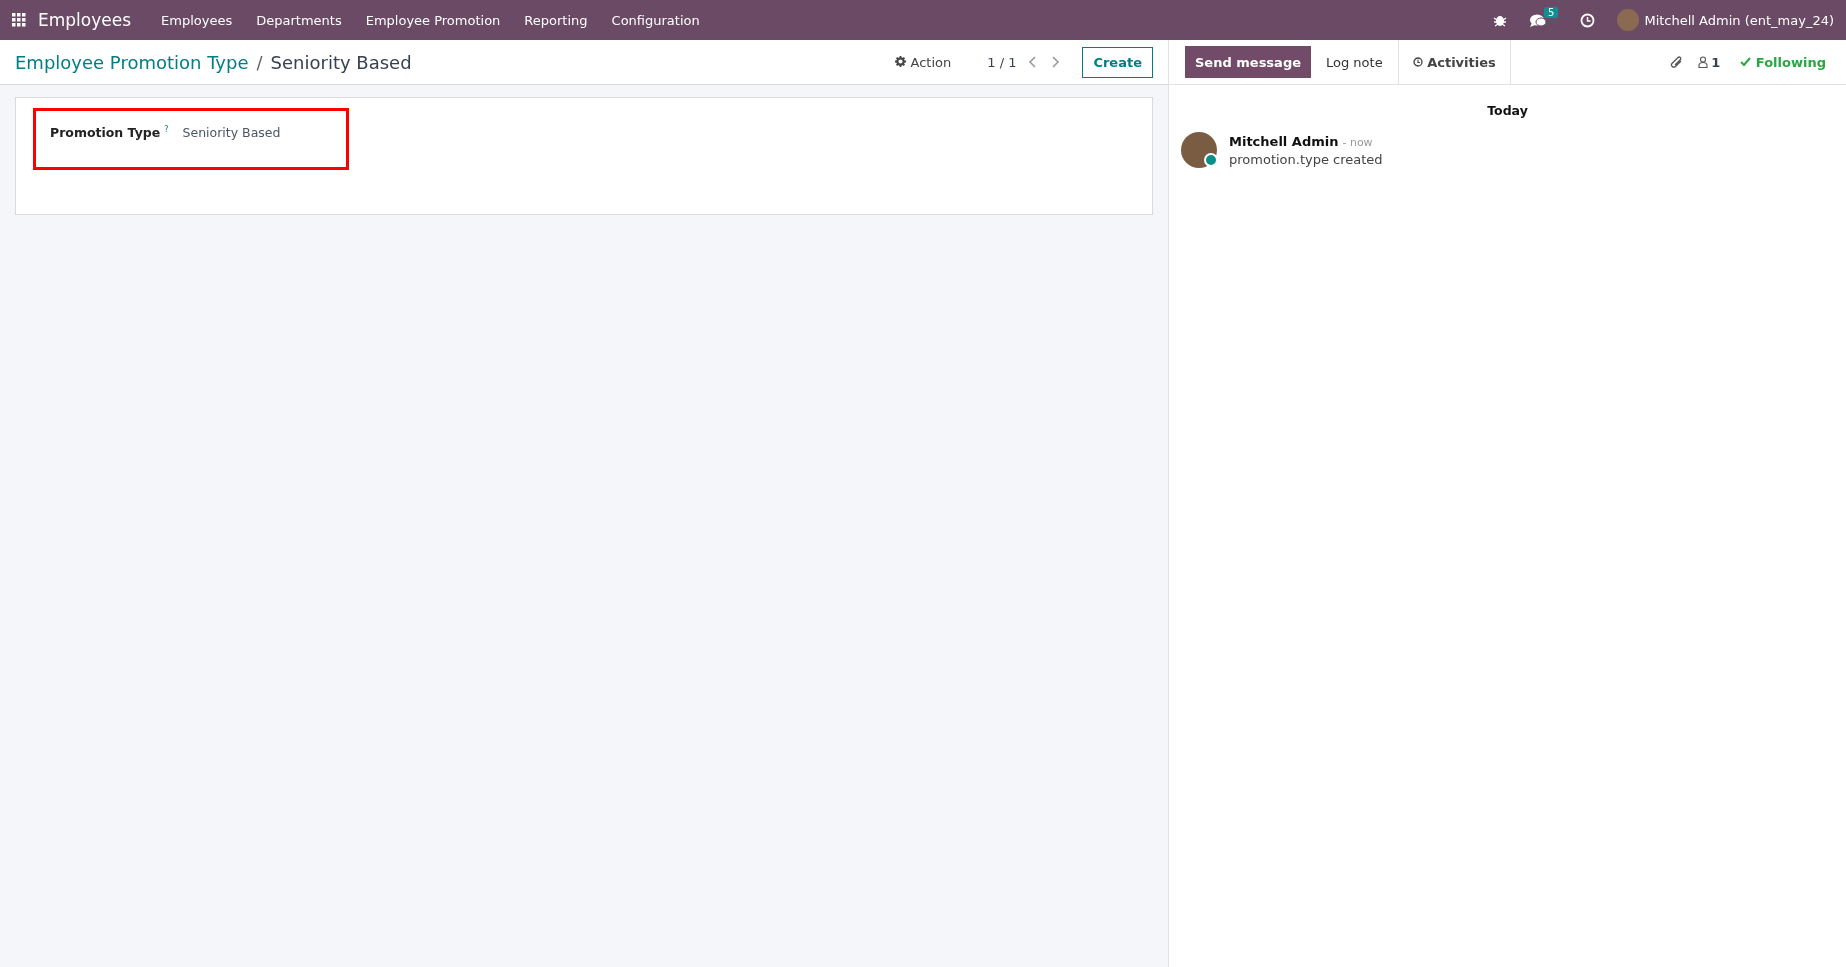 Image resolution: width=1846 pixels, height=967 pixels. I want to click on chevron-left-icon, so click(1033, 62).